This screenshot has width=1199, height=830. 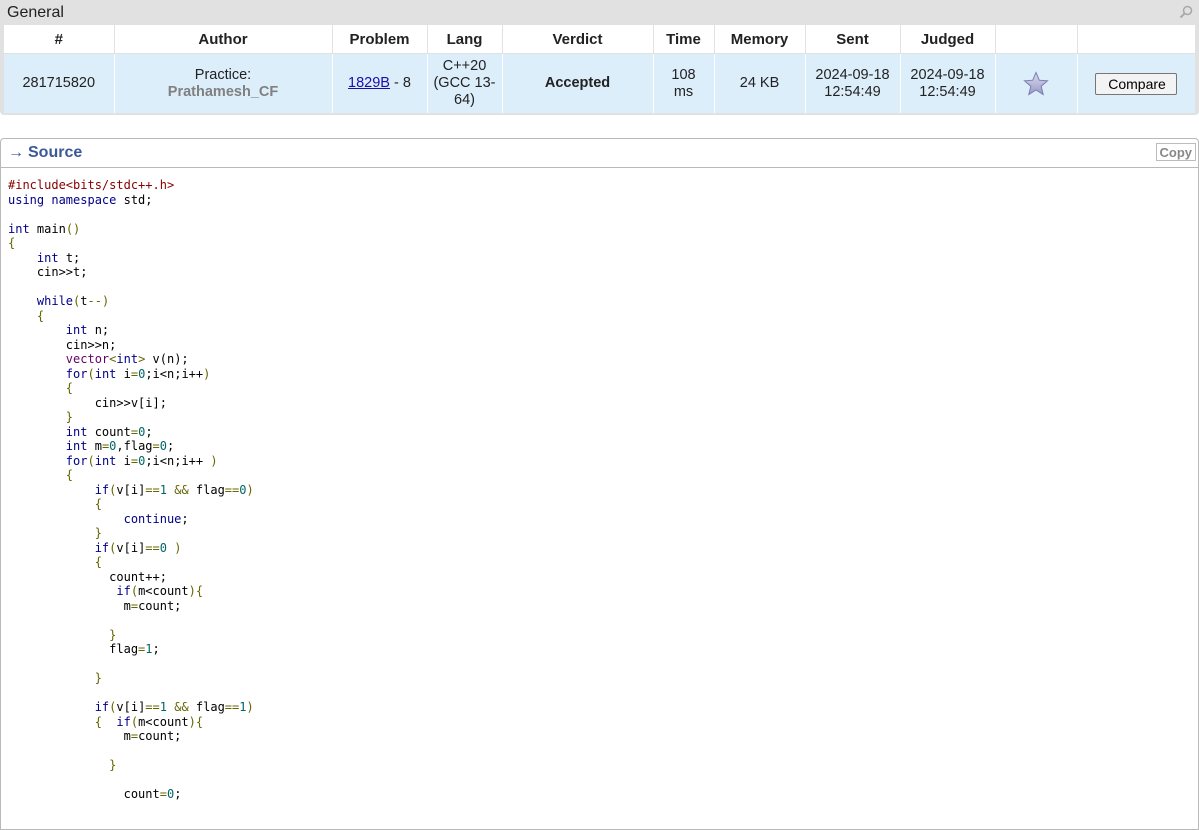 What do you see at coordinates (1186, 12) in the screenshot?
I see `search-icon` at bounding box center [1186, 12].